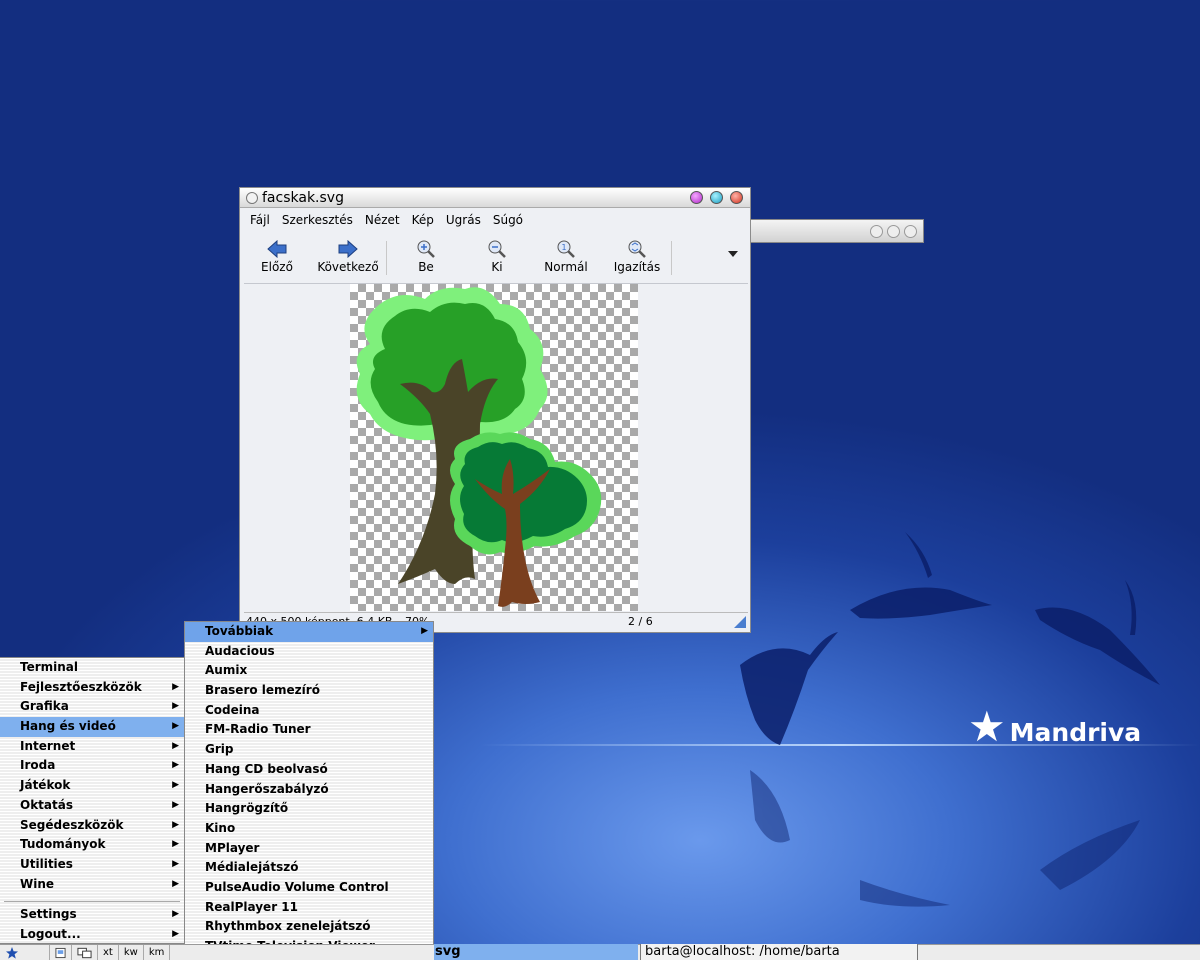  I want to click on submenu-item: Kino, so click(309, 829).